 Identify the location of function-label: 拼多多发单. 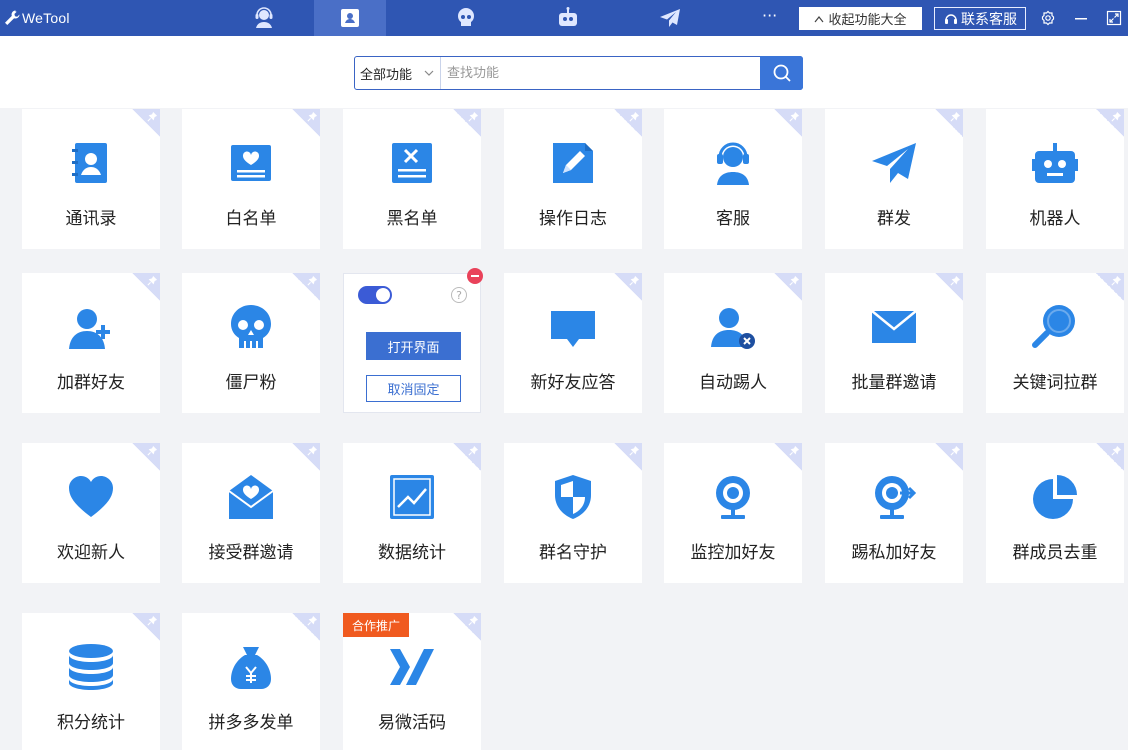
(251, 723).